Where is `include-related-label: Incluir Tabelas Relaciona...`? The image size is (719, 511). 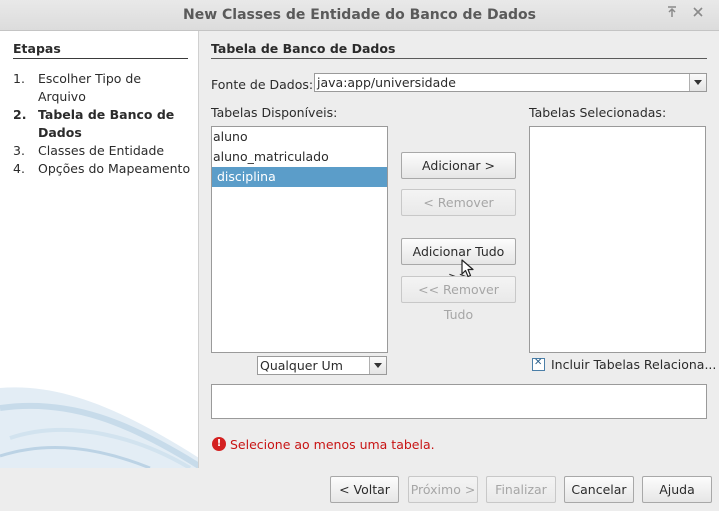 include-related-label: Incluir Tabelas Relaciona... is located at coordinates (633, 364).